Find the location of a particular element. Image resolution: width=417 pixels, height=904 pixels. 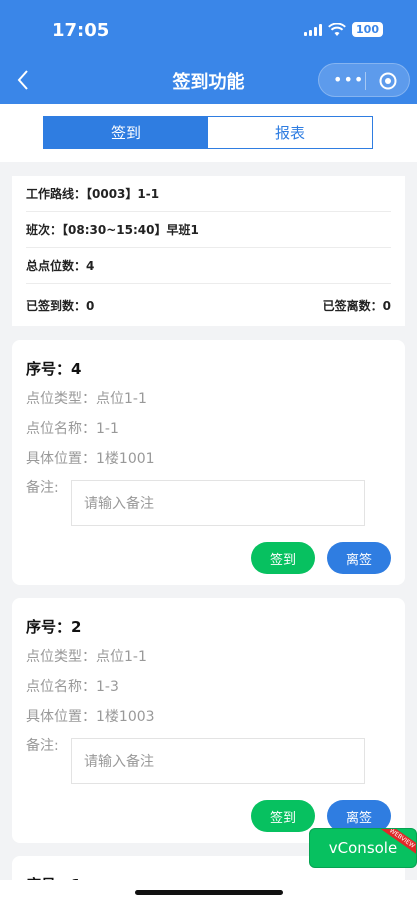

close-miniprogram-button is located at coordinates (388, 81).